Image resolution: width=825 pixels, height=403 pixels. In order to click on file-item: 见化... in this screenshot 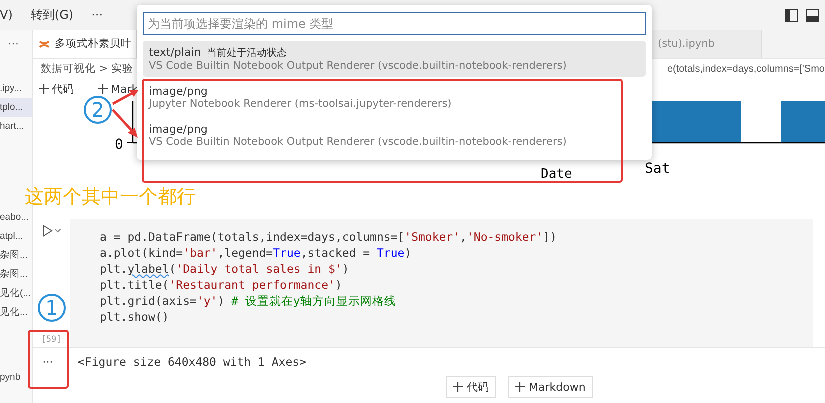, I will do `click(16, 312)`.